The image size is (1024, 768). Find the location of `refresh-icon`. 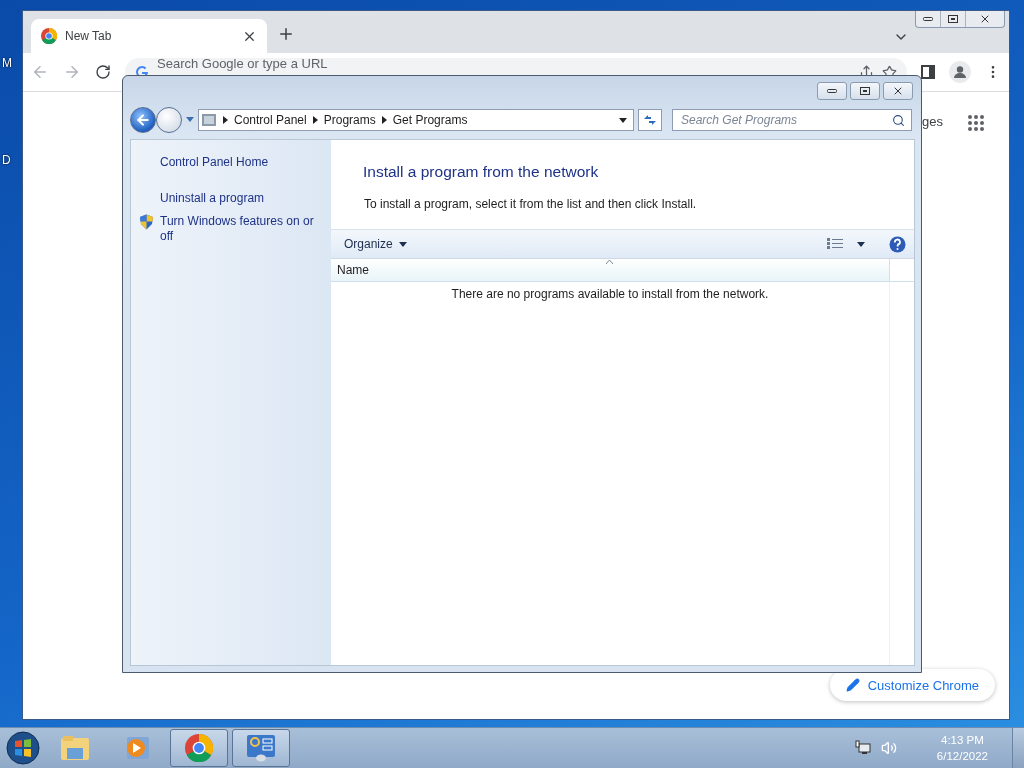

refresh-icon is located at coordinates (650, 120).